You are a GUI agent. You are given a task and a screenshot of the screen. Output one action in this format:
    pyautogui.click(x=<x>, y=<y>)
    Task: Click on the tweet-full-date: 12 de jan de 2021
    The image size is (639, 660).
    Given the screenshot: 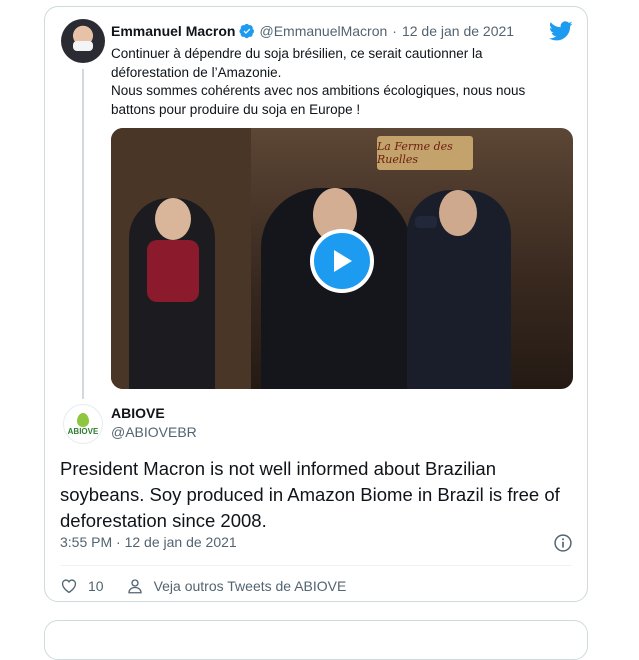 What is the action you would take?
    pyautogui.click(x=181, y=542)
    